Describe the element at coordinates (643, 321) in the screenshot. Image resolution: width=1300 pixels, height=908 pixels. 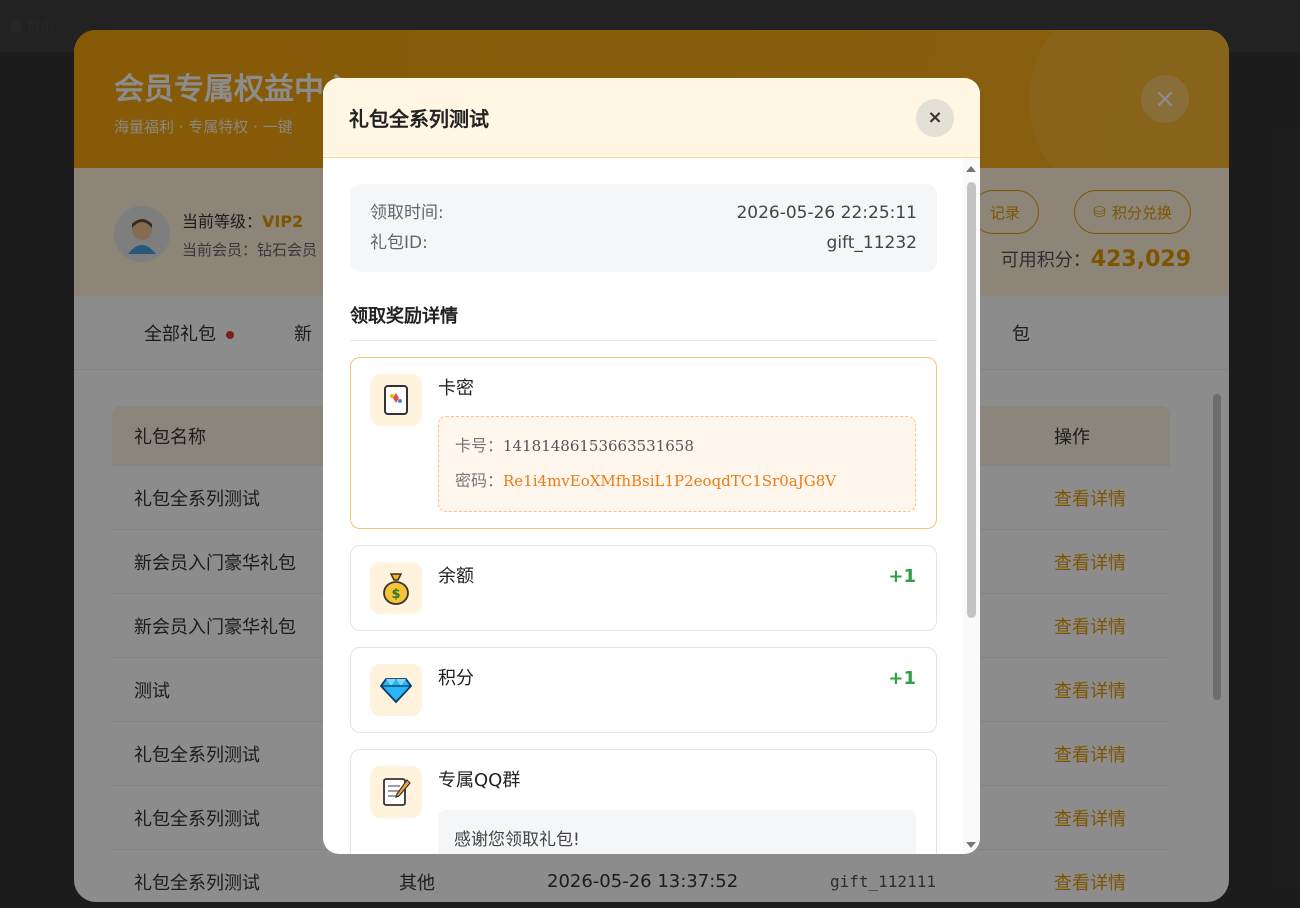
I see `section-title: 领取奖励详情` at that location.